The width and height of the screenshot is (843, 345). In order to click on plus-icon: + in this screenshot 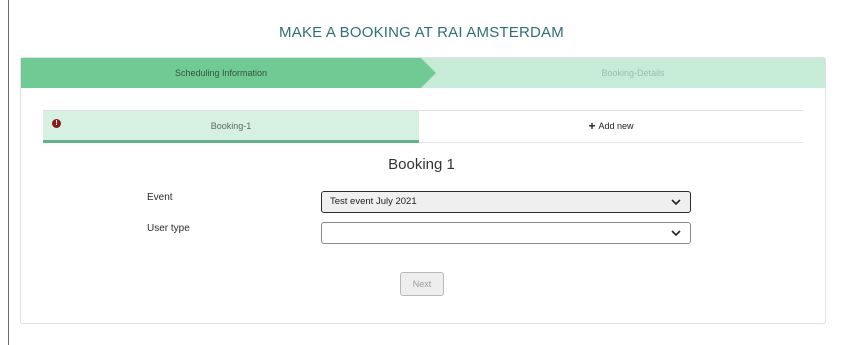, I will do `click(592, 126)`.